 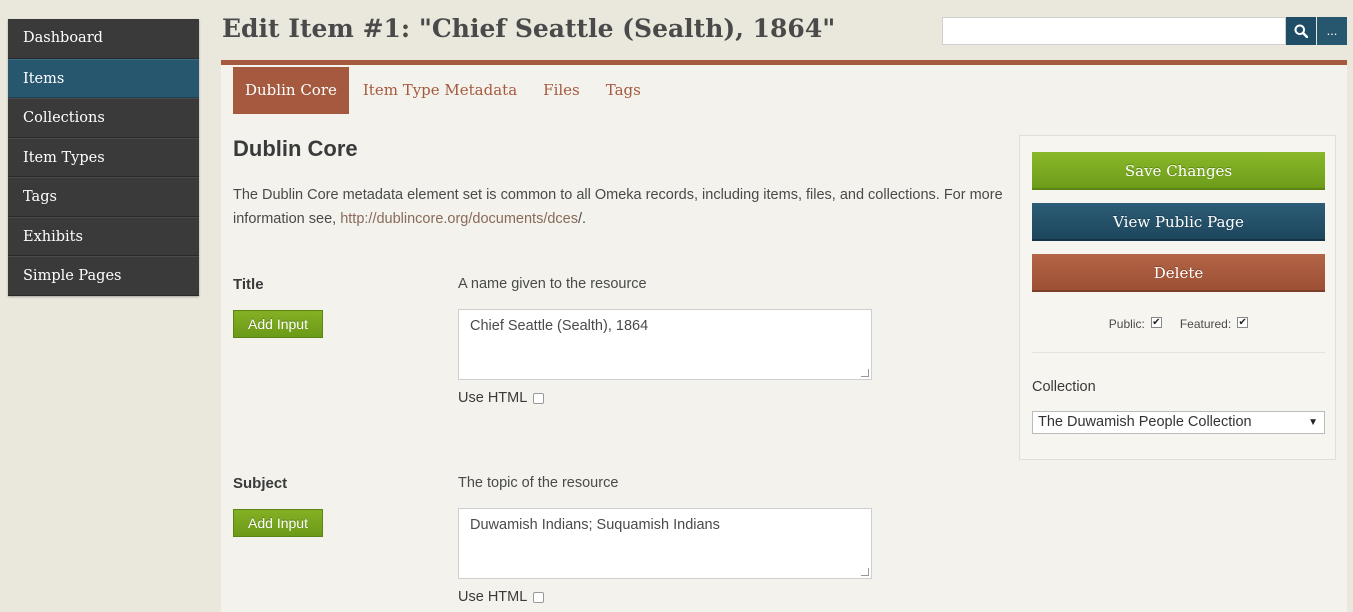 I want to click on tab-item-type-metadata: Item Type Metadata, so click(x=440, y=90).